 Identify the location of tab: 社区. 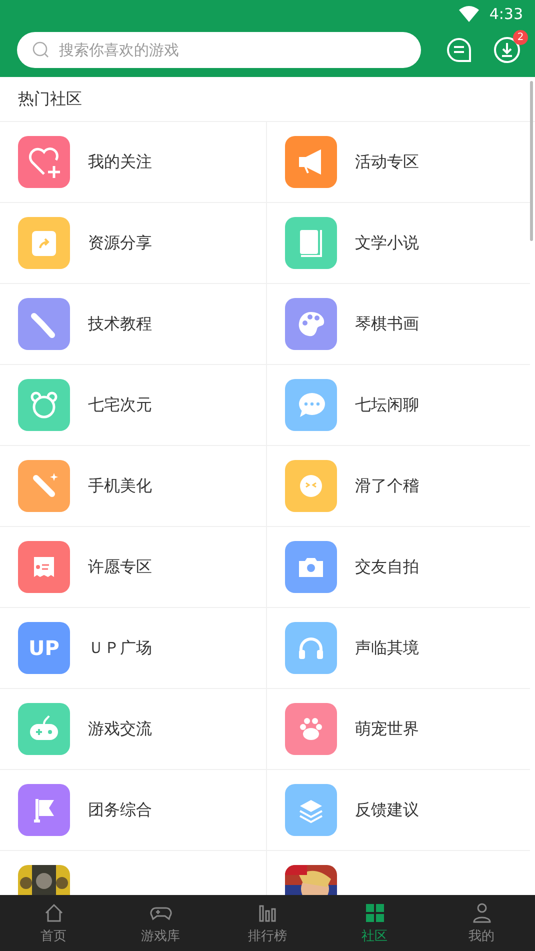
(374, 923).